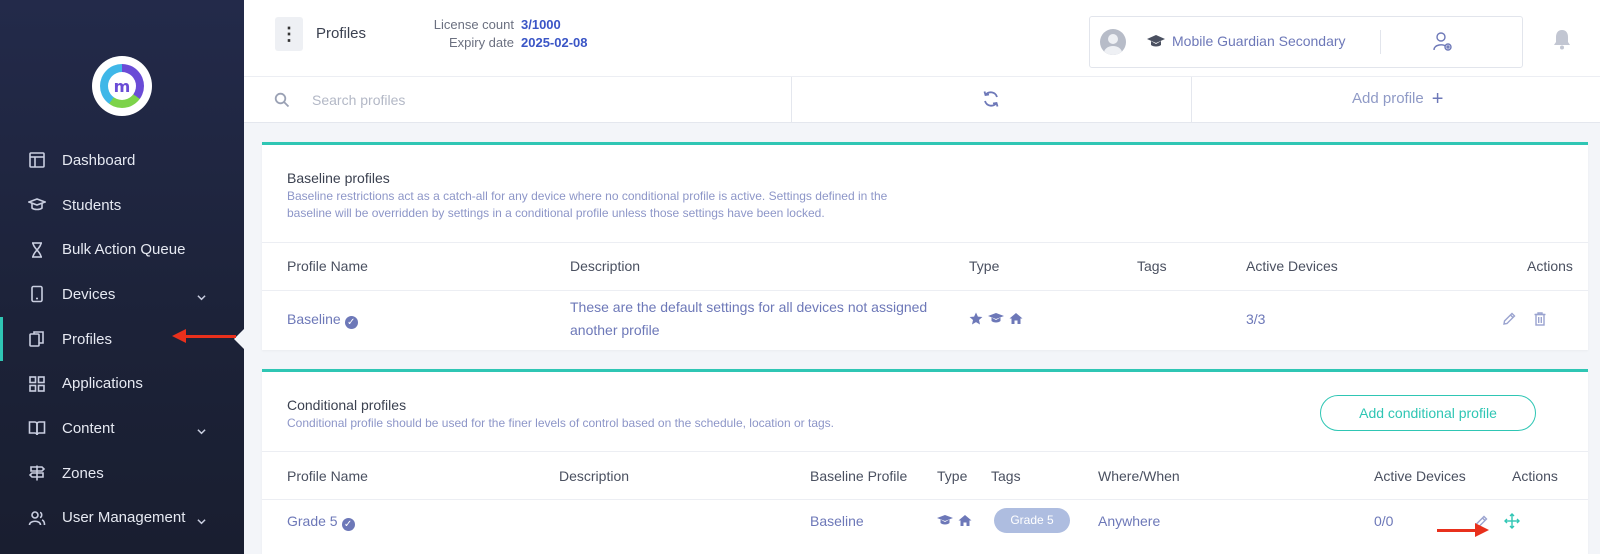  What do you see at coordinates (83, 473) in the screenshot?
I see `sidebar-item-label: Zones` at bounding box center [83, 473].